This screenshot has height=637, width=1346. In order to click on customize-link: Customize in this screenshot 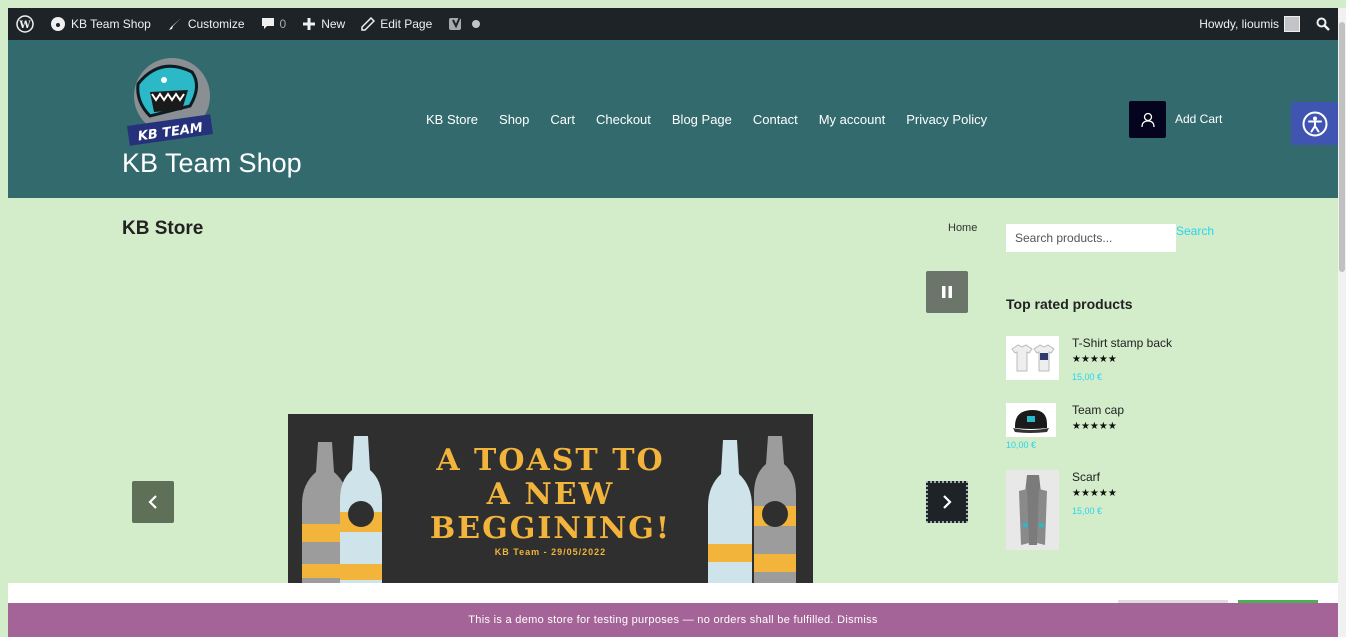, I will do `click(206, 24)`.